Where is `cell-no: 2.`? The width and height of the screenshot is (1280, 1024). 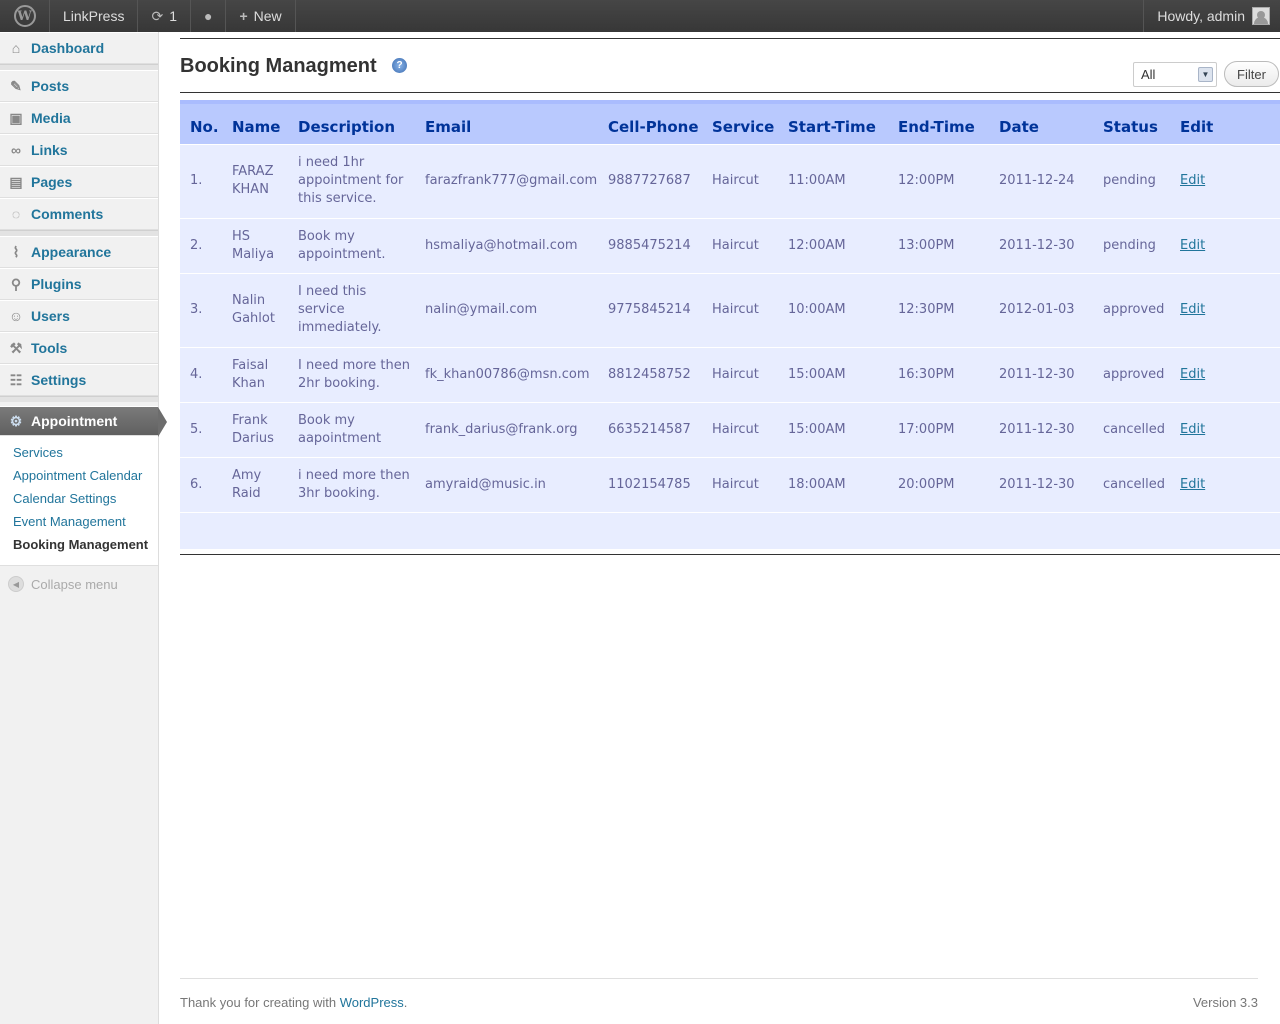
cell-no: 2. is located at coordinates (201, 245).